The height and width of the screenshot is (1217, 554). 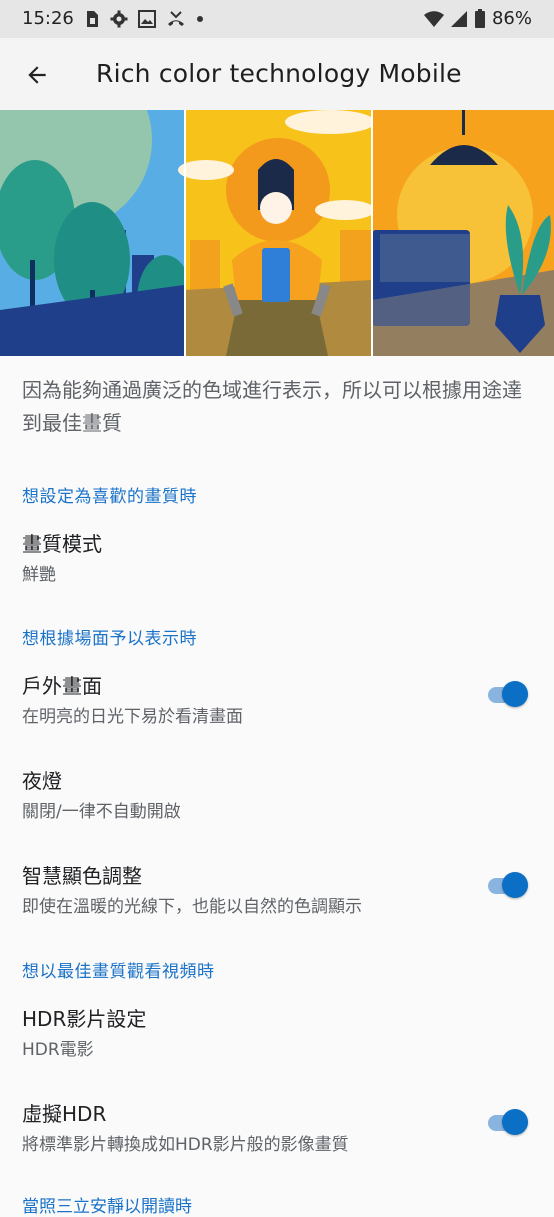 What do you see at coordinates (62, 686) in the screenshot?
I see `setting-title: 戶外畫面` at bounding box center [62, 686].